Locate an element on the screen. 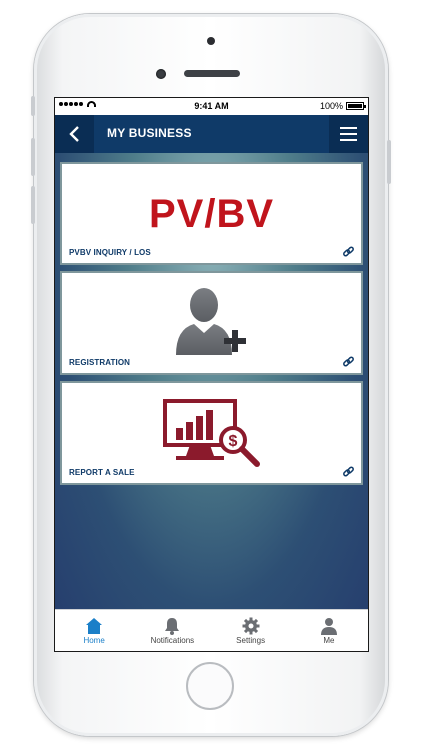  card-pvbv-inquiry: PV/BV PVBV INQUIRY / LOS is located at coordinates (211, 213).